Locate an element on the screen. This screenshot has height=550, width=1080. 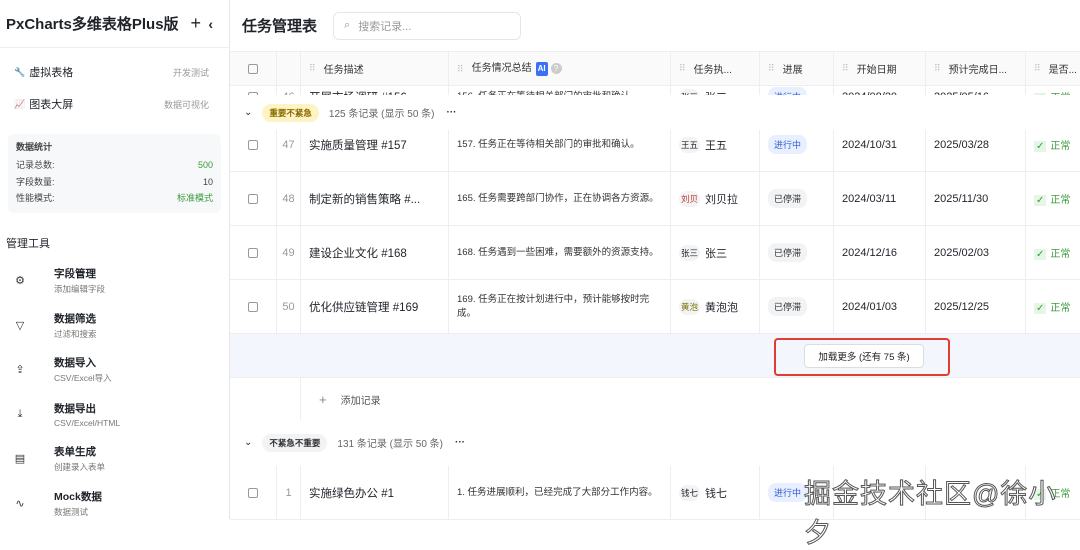
end-date: 2025/12/25 is located at coordinates (976, 306).